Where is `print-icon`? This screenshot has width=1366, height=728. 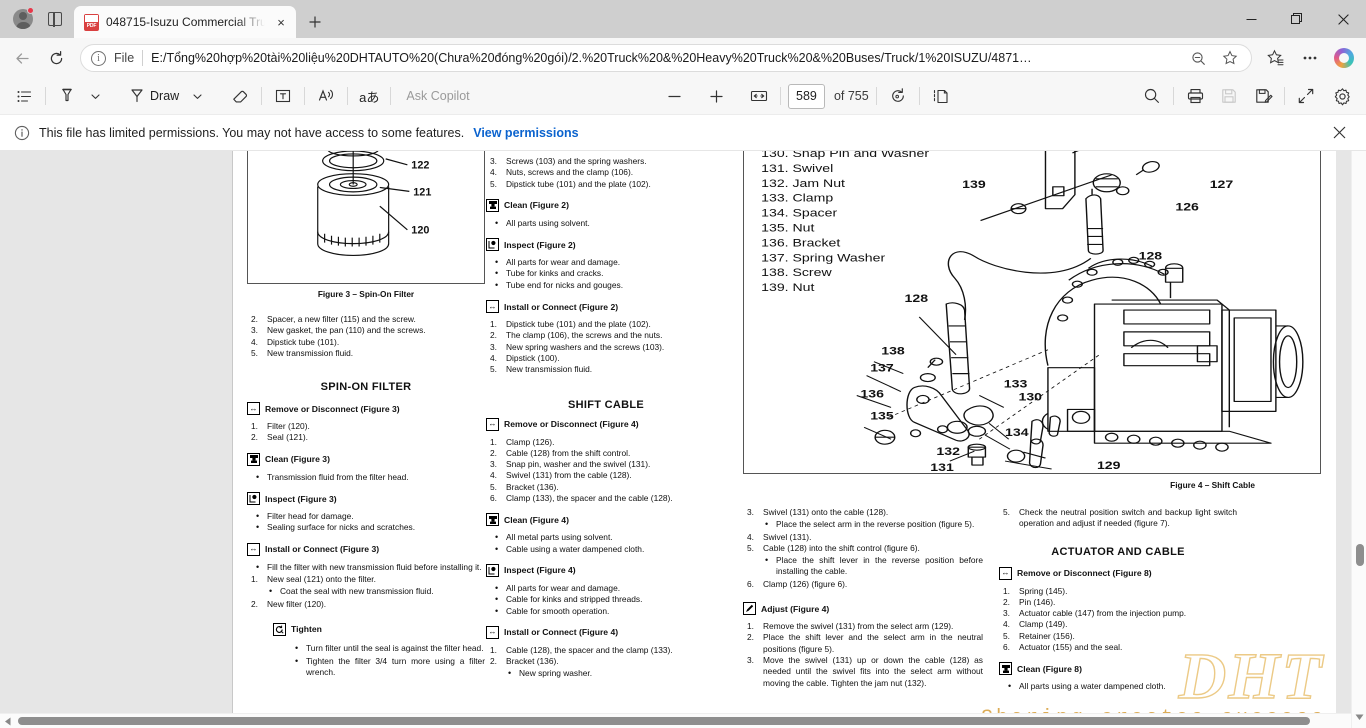
print-icon is located at coordinates (1195, 96).